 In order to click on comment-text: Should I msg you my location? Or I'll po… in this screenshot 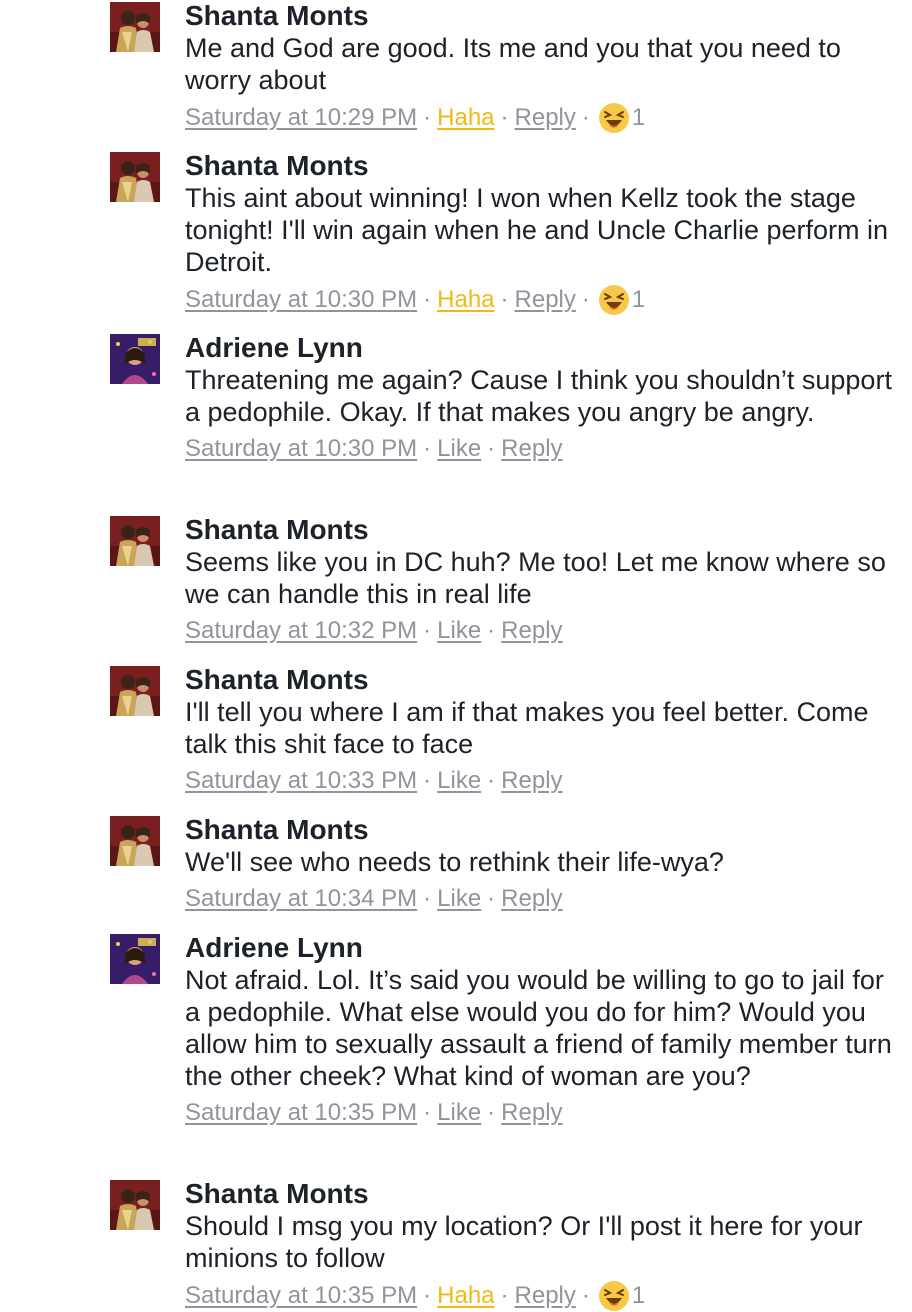, I will do `click(524, 1242)`.